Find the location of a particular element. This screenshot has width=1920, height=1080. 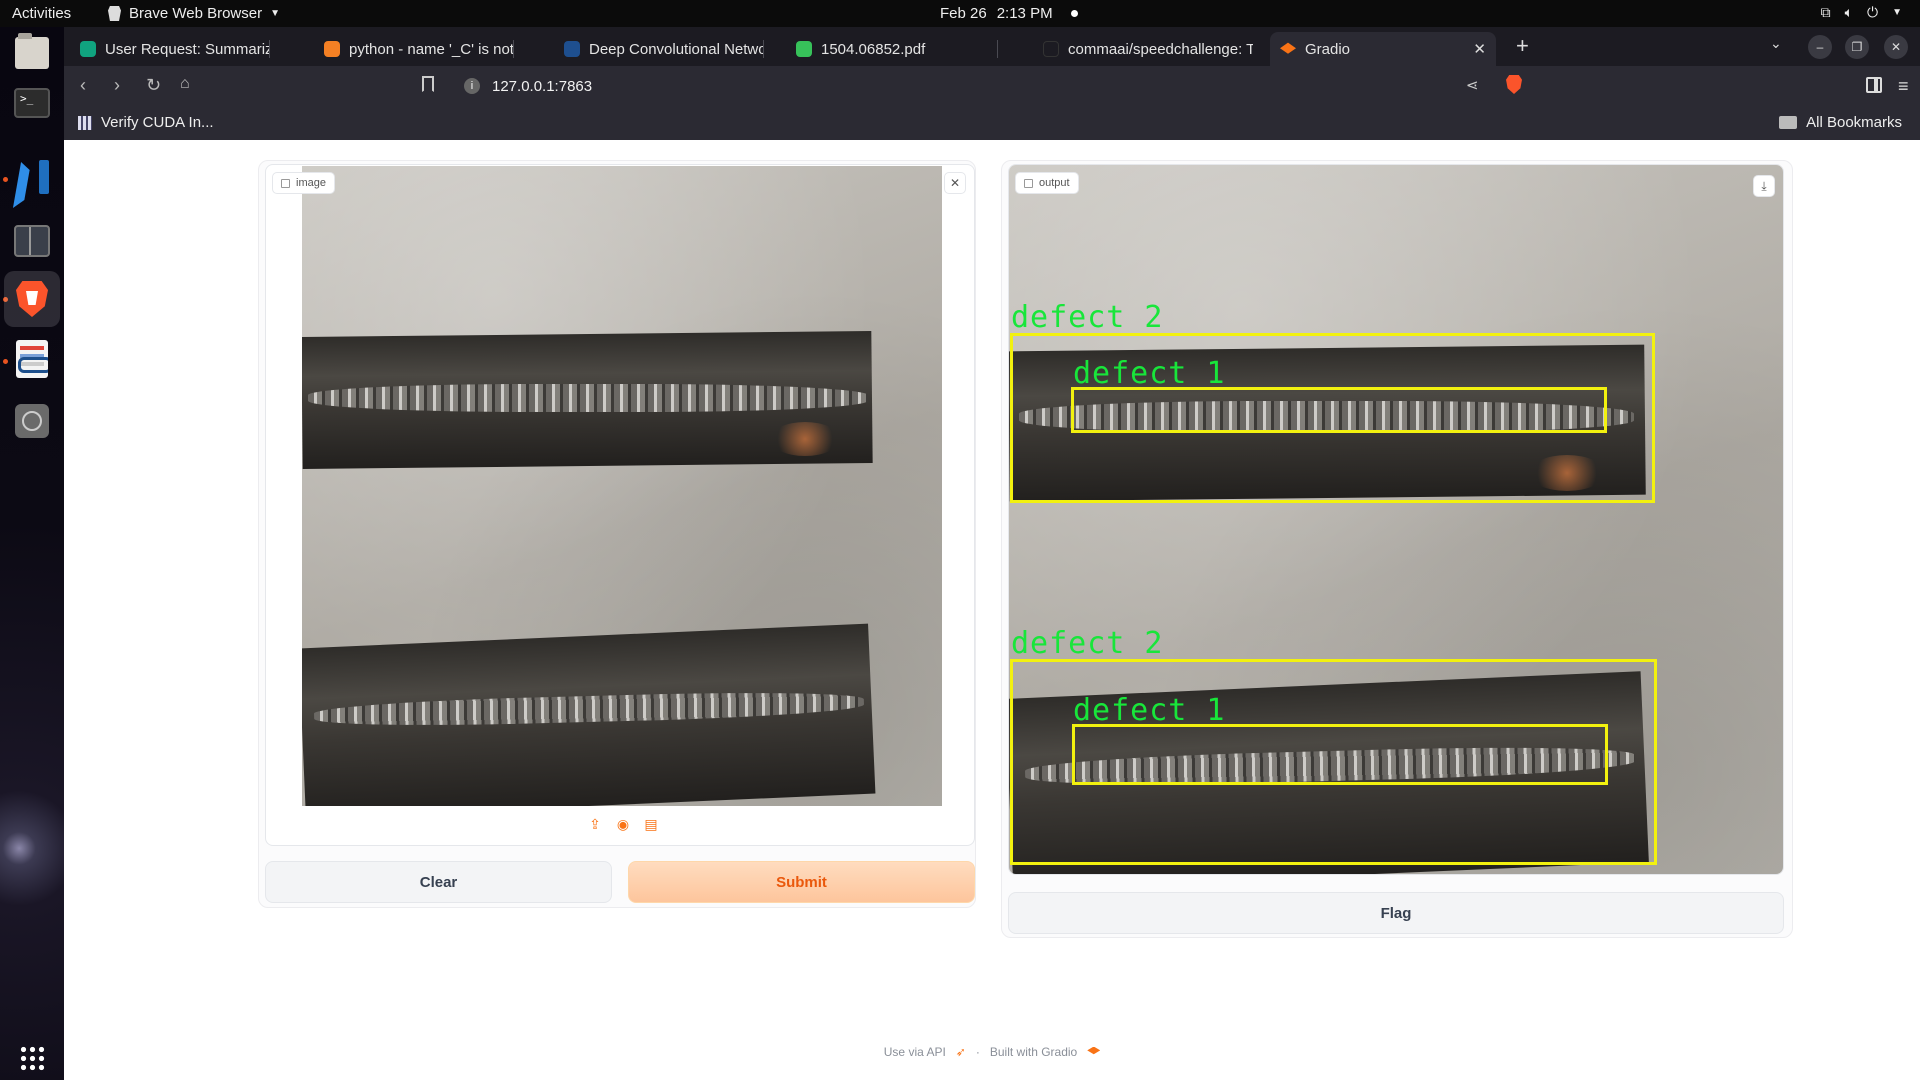

tab-github: commaai/speedchallenge: T is located at coordinates (1143, 49).